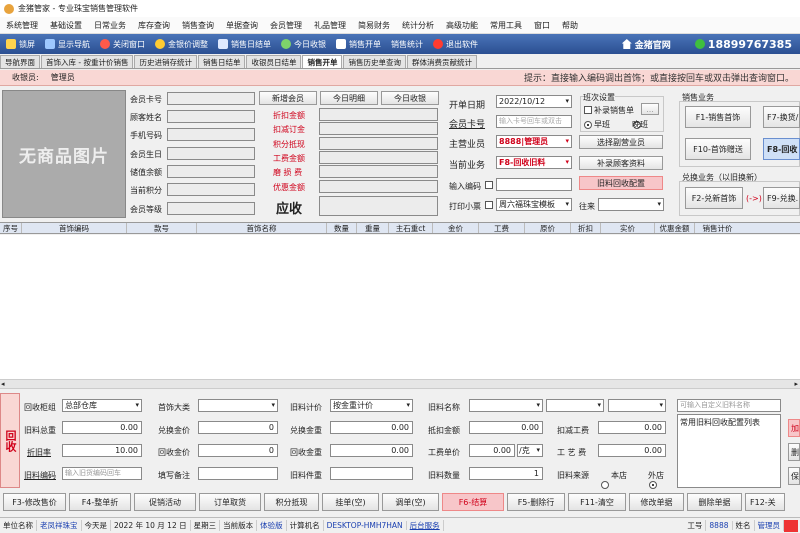  What do you see at coordinates (3, 384) in the screenshot?
I see `scroll-left-icon: ◂` at bounding box center [3, 384].